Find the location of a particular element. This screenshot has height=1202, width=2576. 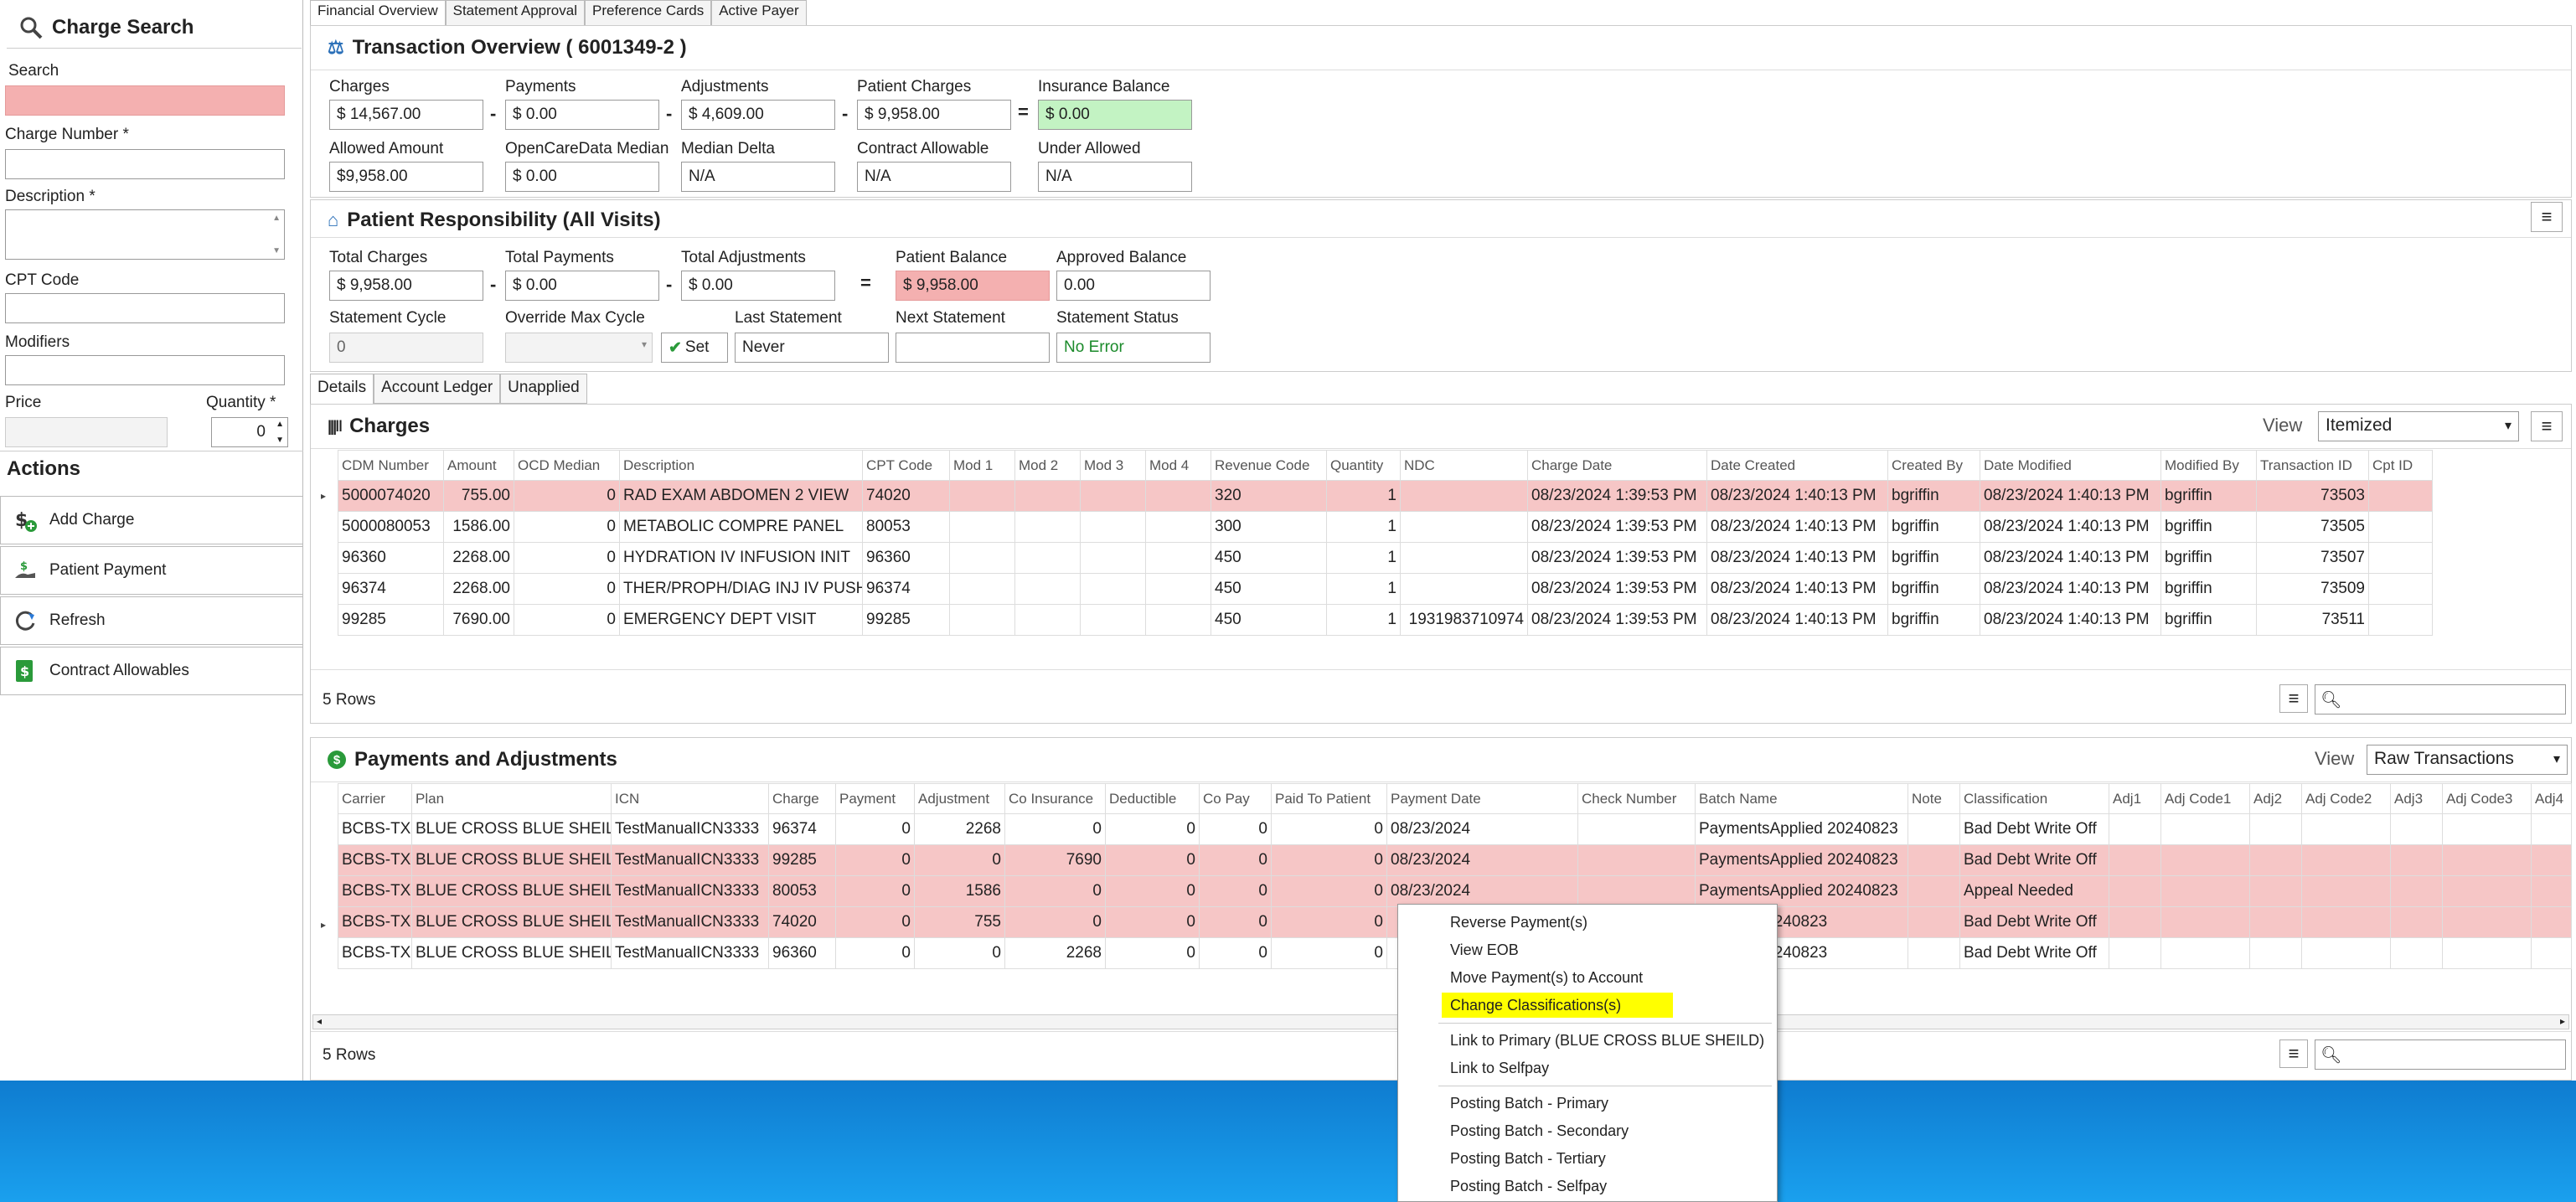

menu-item-link-to-selfpay: Link to Selfpay is located at coordinates (1499, 1068).